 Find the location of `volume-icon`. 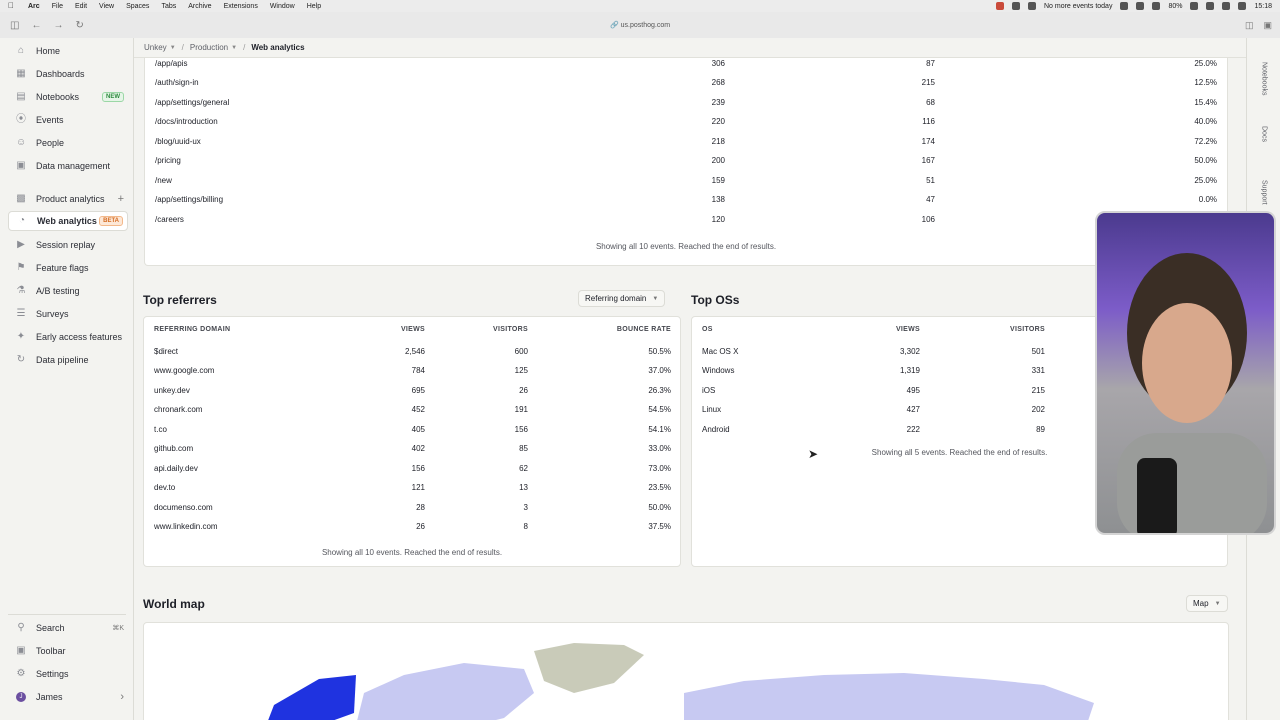

volume-icon is located at coordinates (1140, 6).